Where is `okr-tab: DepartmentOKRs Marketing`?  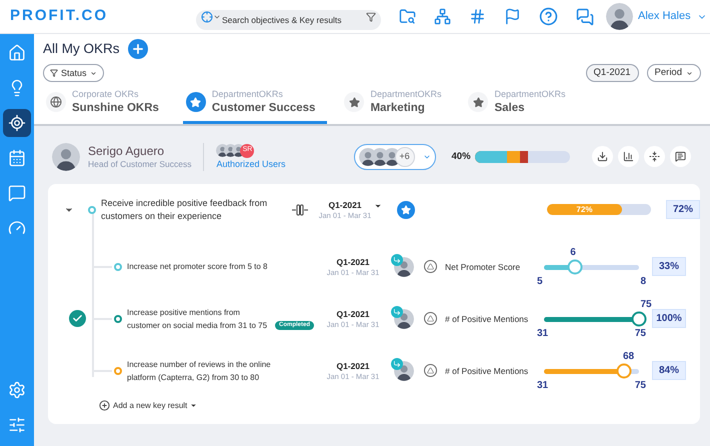
okr-tab: DepartmentOKRs Marketing is located at coordinates (396, 105).